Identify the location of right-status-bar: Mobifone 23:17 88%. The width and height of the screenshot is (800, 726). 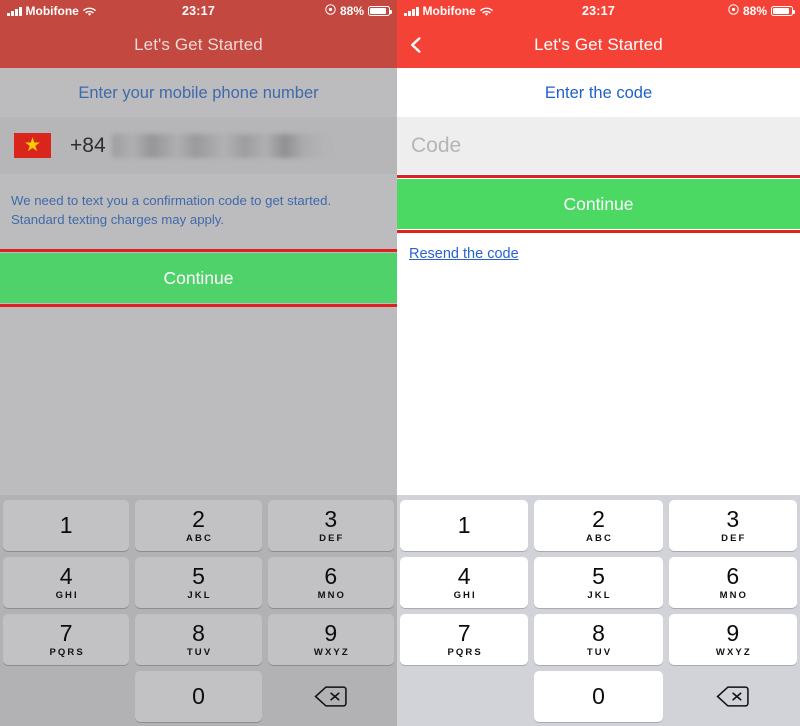
(598, 11).